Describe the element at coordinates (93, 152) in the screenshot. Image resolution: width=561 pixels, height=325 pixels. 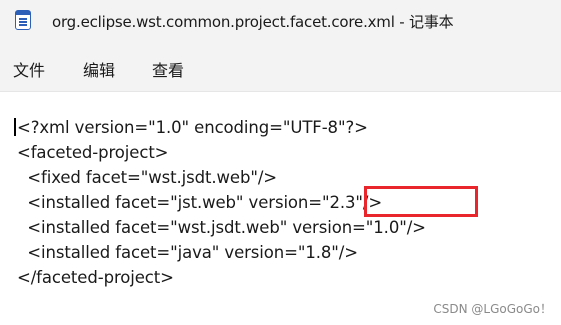
I see `editor-line: <faceted-project>` at that location.